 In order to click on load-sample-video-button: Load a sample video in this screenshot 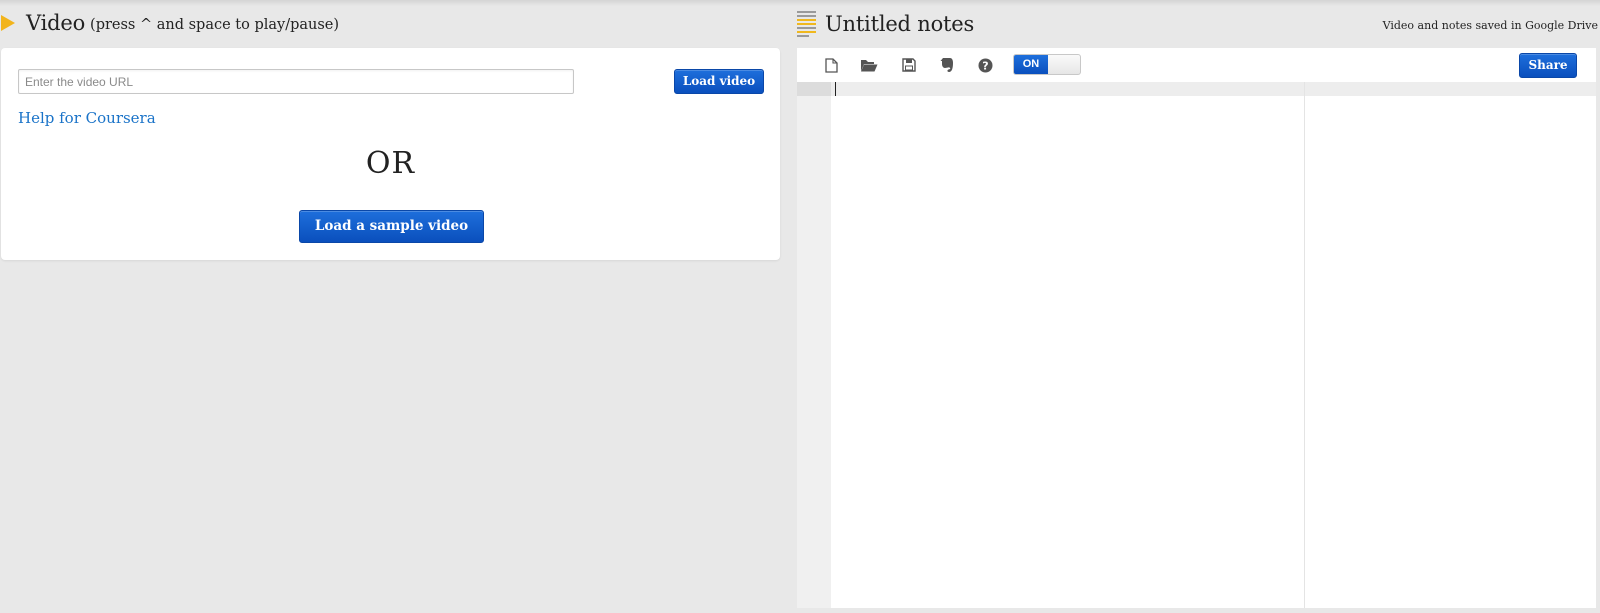, I will do `click(391, 226)`.